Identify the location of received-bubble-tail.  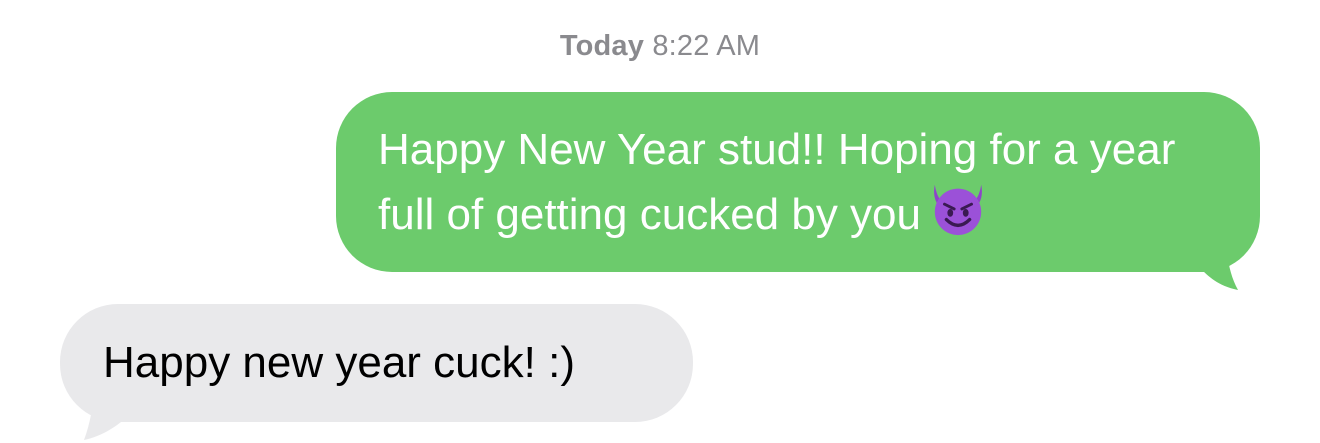
(105, 412).